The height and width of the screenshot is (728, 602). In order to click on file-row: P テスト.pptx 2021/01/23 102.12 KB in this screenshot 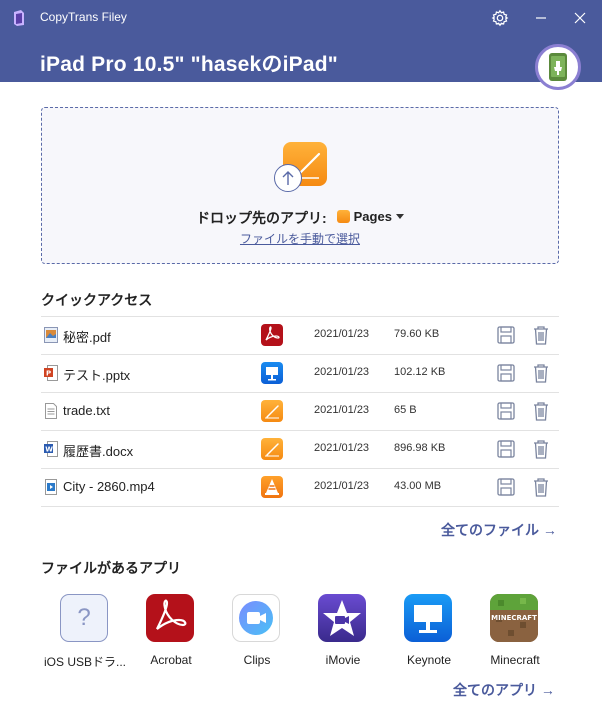, I will do `click(300, 374)`.